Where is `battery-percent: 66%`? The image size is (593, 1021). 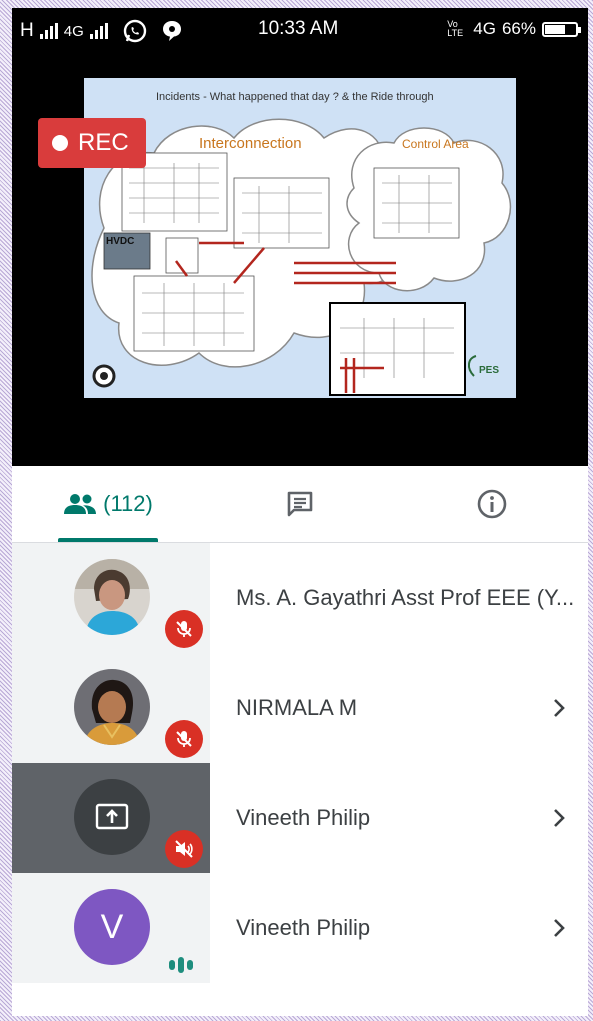
battery-percent: 66% is located at coordinates (518, 28).